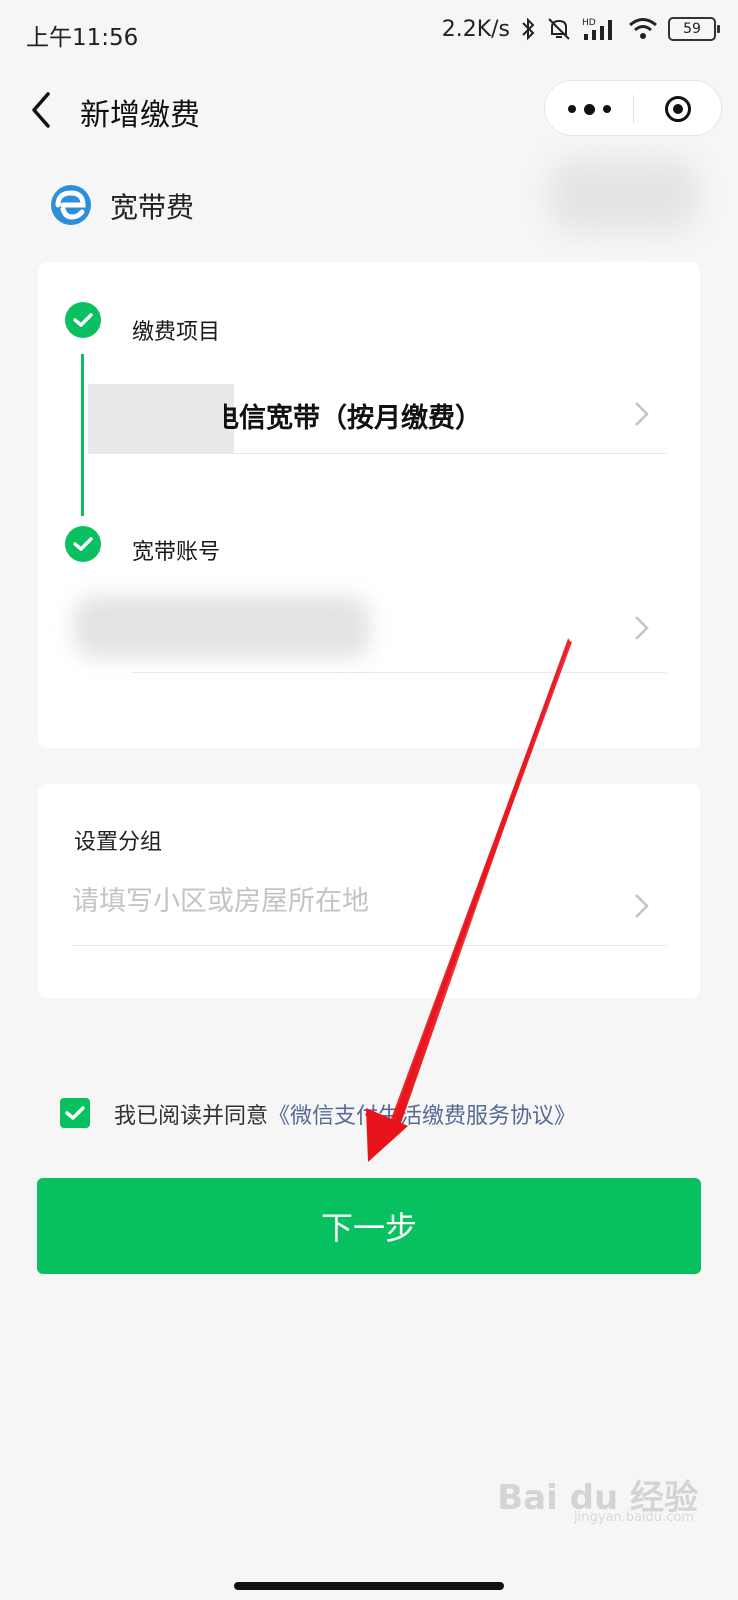 The image size is (738, 1600). I want to click on menu-capsule, so click(633, 108).